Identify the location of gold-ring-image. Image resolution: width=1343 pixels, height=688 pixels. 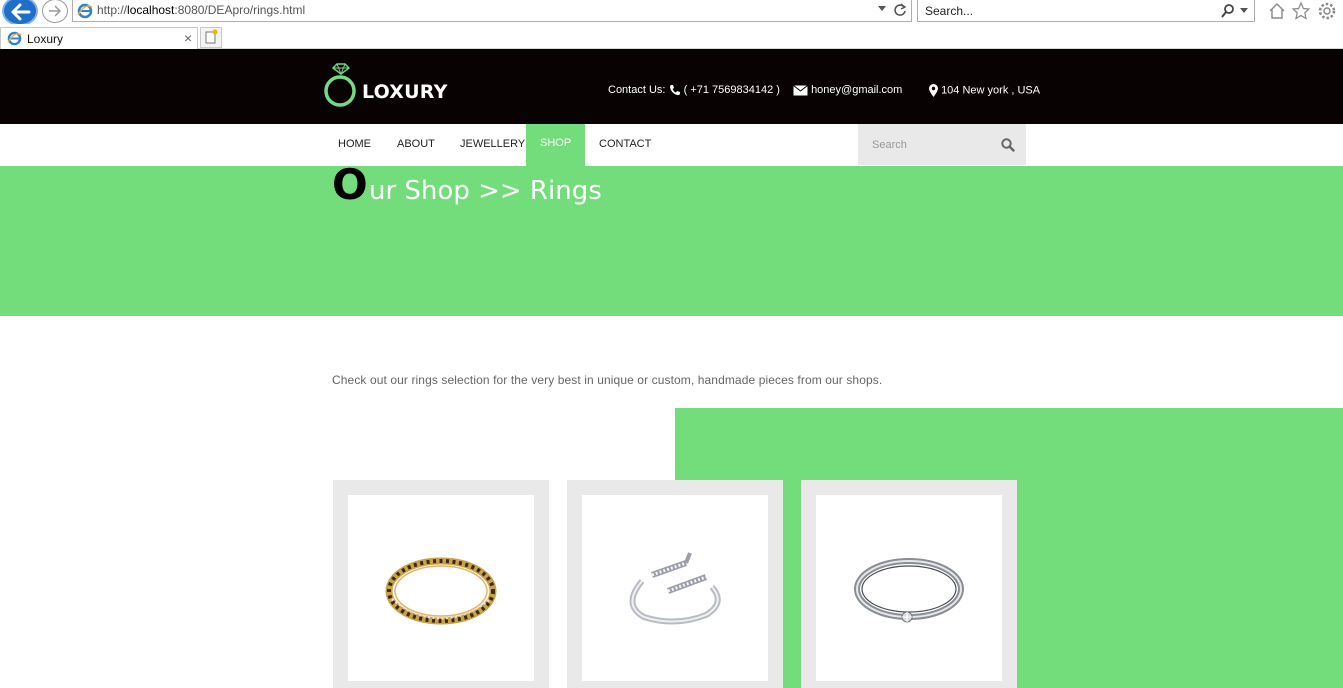
(441, 591).